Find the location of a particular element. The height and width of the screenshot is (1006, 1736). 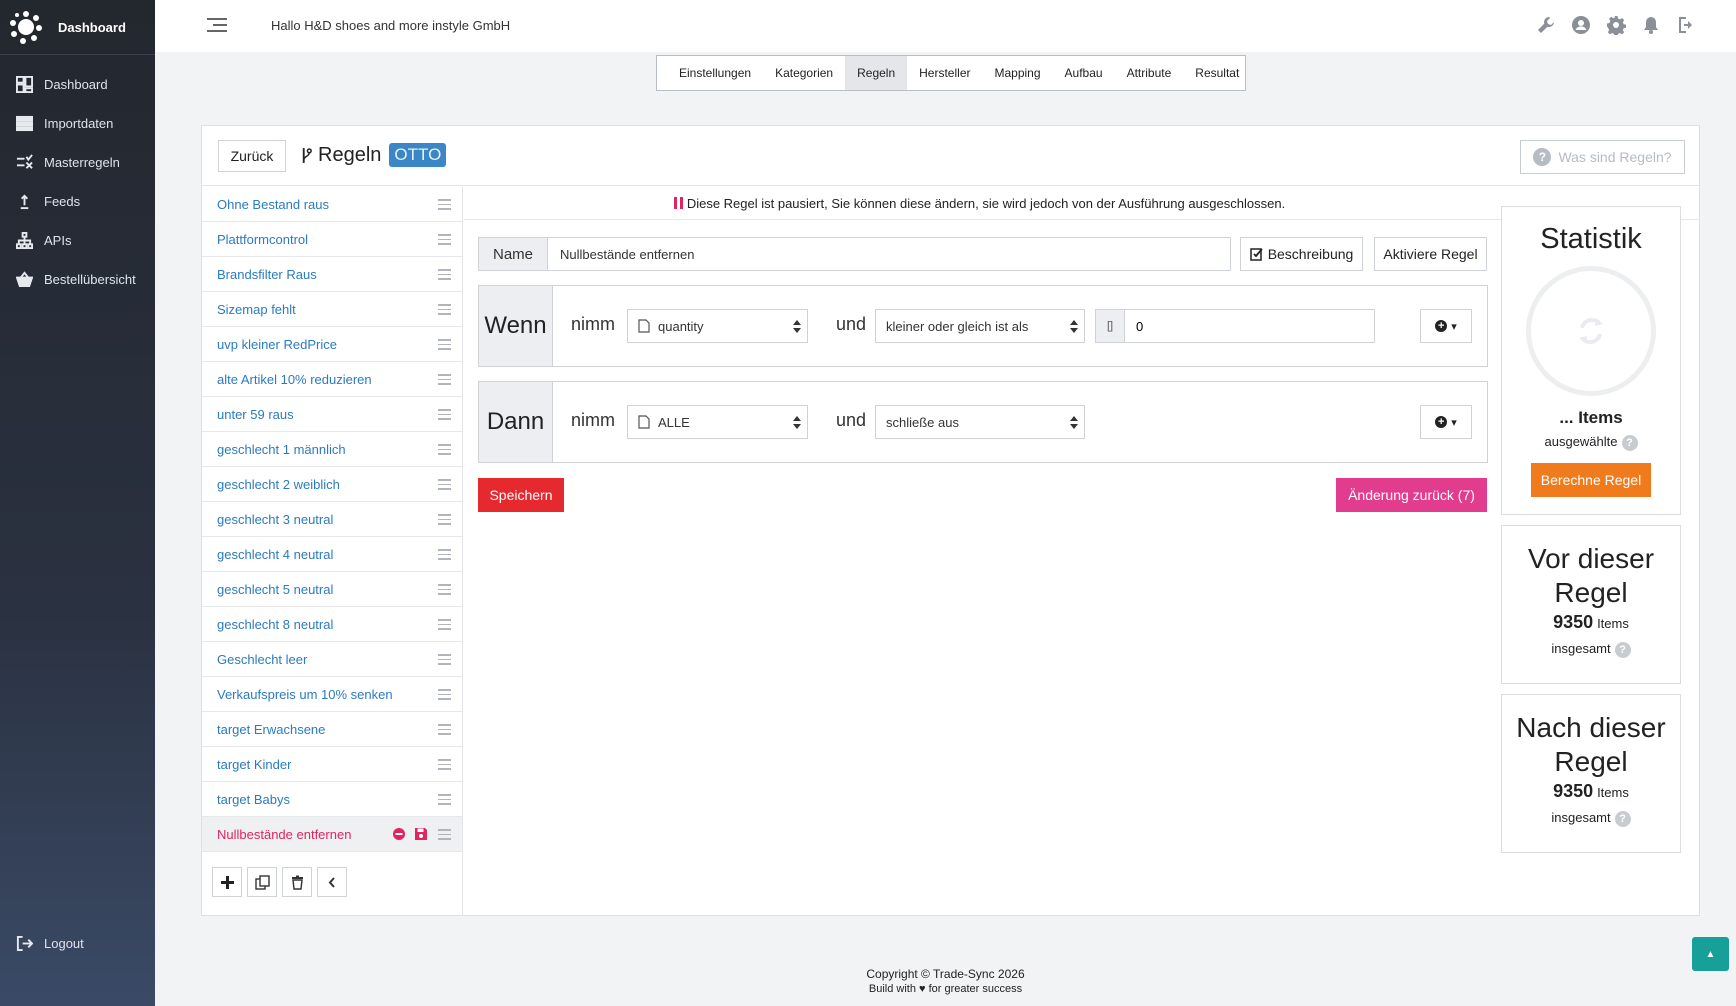

signout-icon is located at coordinates (1686, 25).